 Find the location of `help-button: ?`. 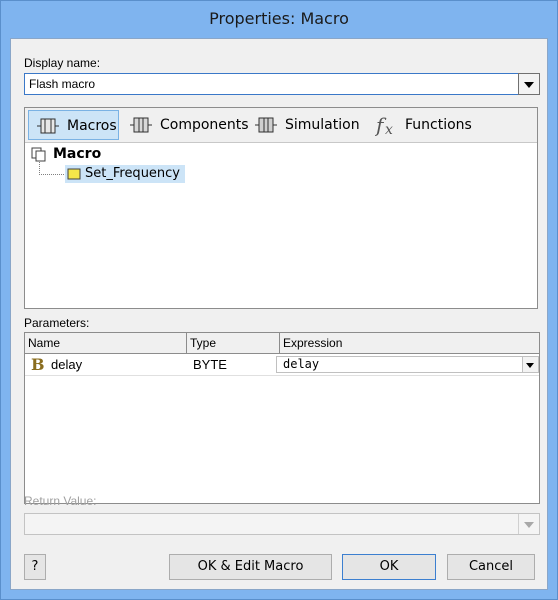

help-button: ? is located at coordinates (35, 567).